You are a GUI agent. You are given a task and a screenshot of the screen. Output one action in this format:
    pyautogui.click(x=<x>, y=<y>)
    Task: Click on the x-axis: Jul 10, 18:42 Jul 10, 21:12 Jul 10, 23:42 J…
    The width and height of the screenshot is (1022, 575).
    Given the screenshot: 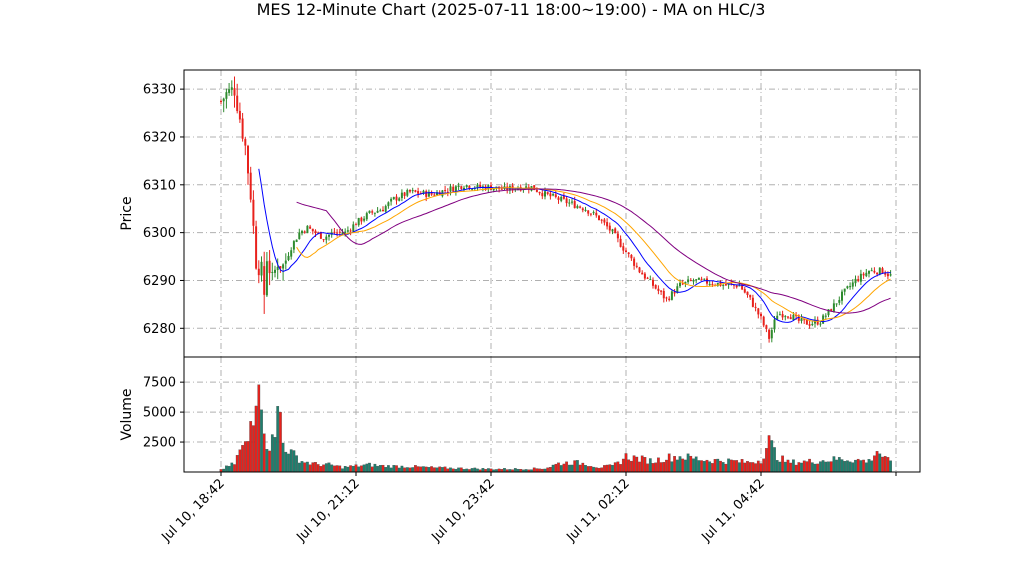 What is the action you would take?
    pyautogui.click(x=527, y=509)
    